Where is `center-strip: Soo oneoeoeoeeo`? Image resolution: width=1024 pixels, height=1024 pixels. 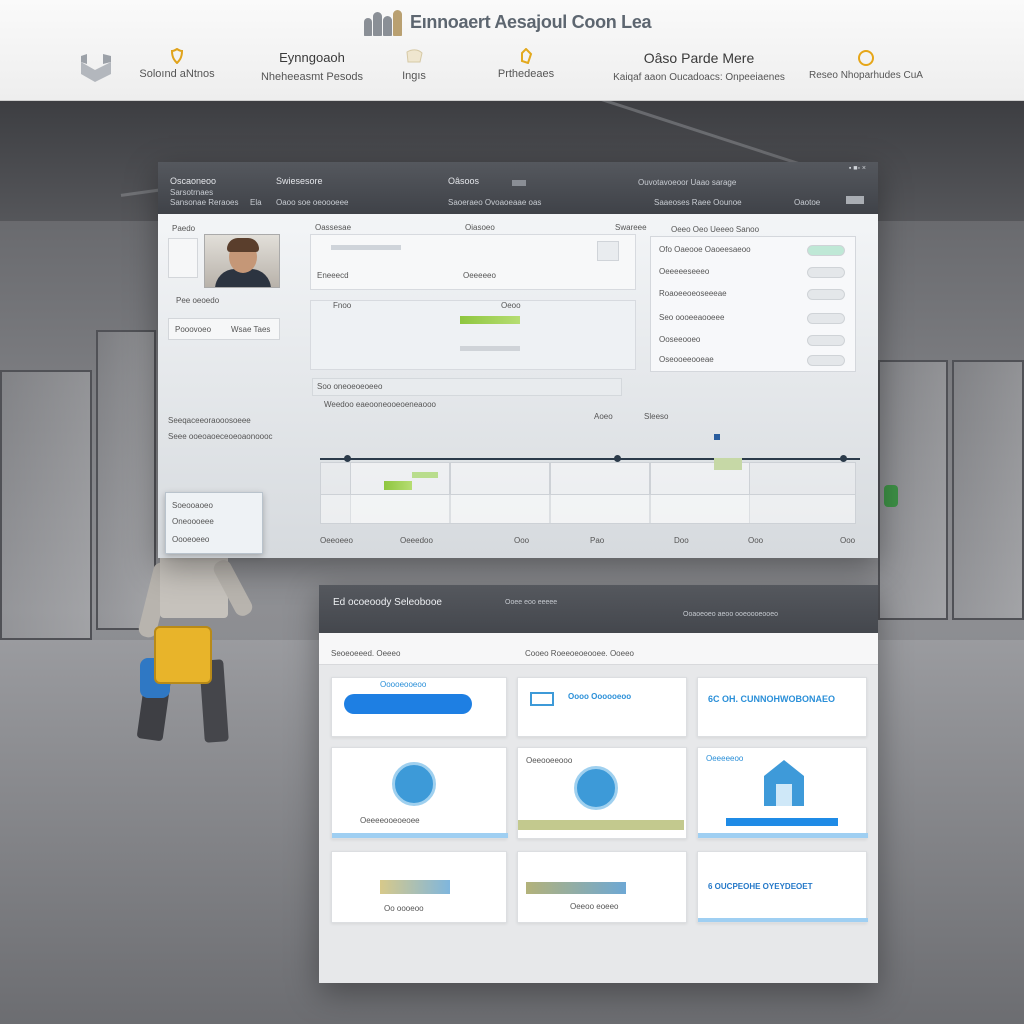 center-strip: Soo oneoeoeoeeo is located at coordinates (467, 387).